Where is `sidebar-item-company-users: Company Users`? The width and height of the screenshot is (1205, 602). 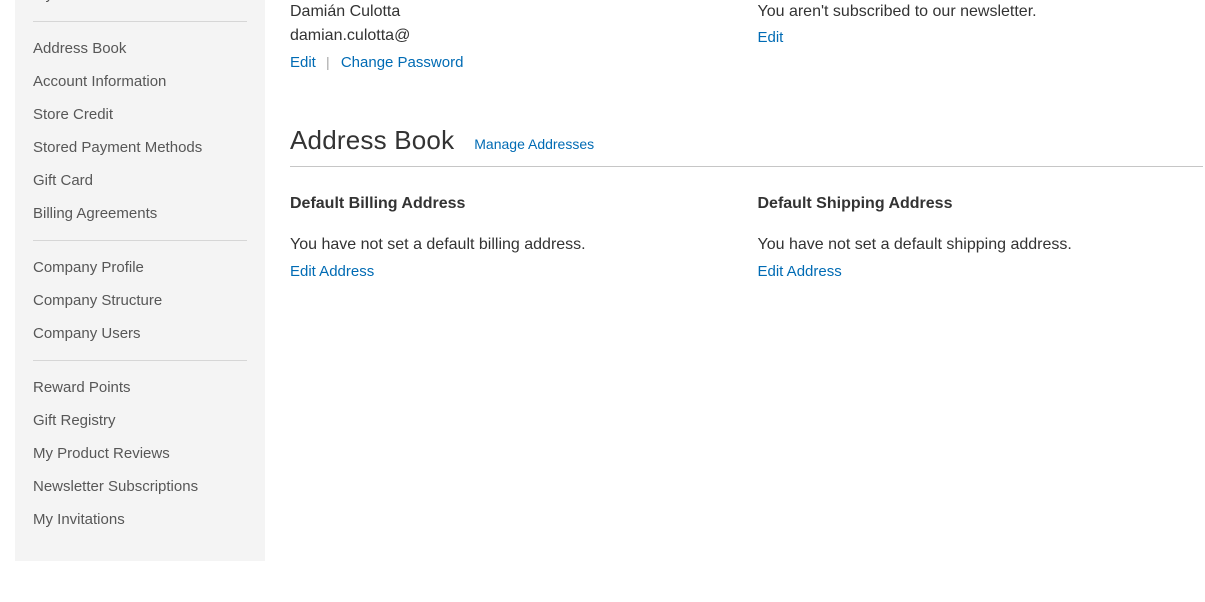
sidebar-item-company-users: Company Users is located at coordinates (140, 333).